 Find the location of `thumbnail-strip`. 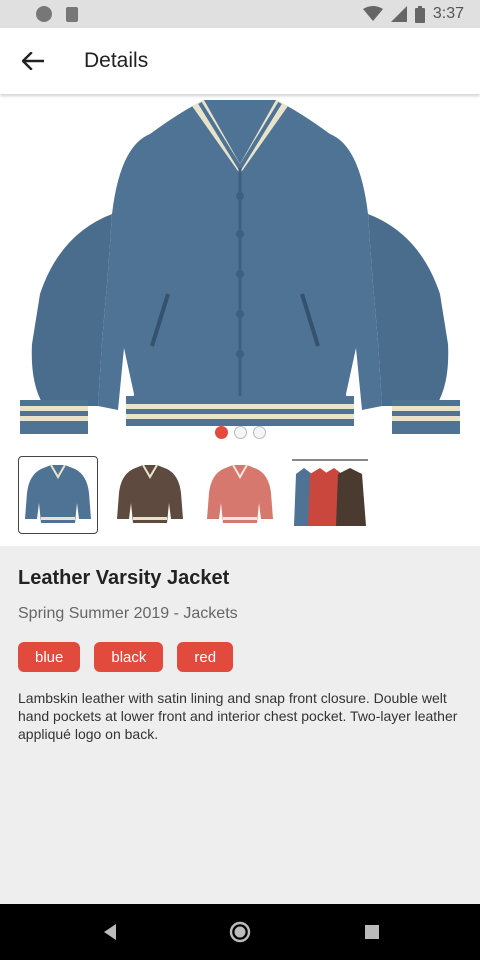

thumbnail-strip is located at coordinates (240, 495).